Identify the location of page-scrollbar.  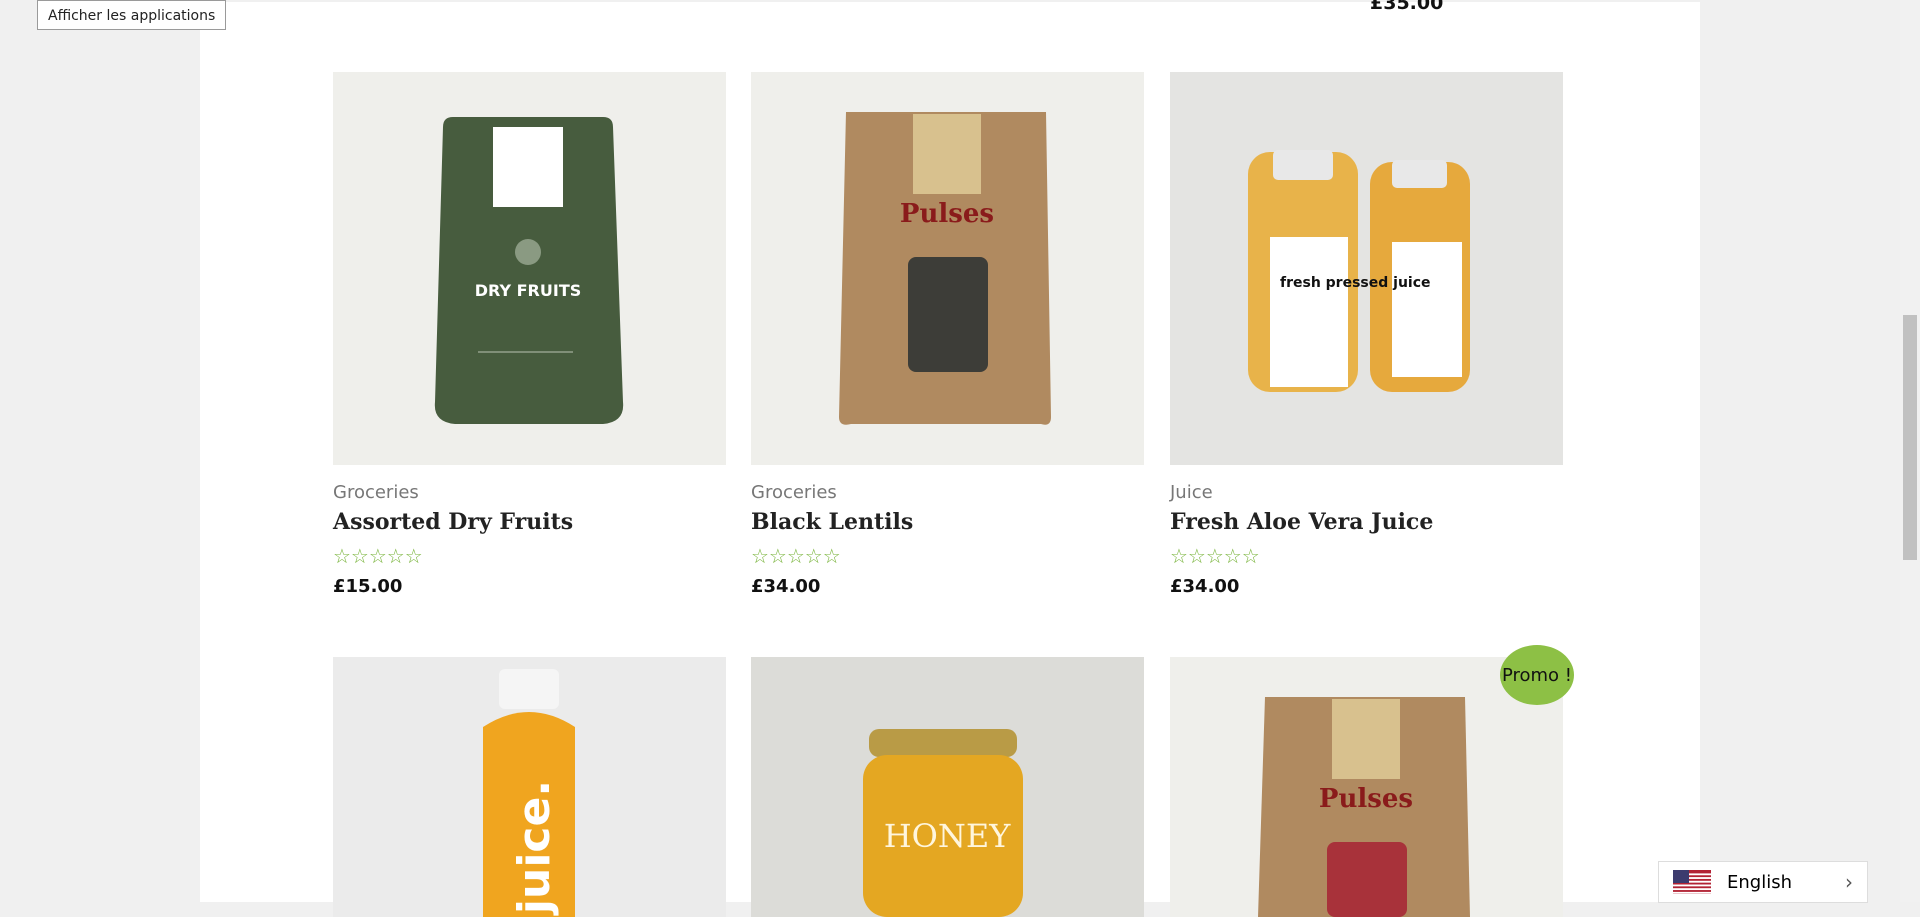
(1910, 451).